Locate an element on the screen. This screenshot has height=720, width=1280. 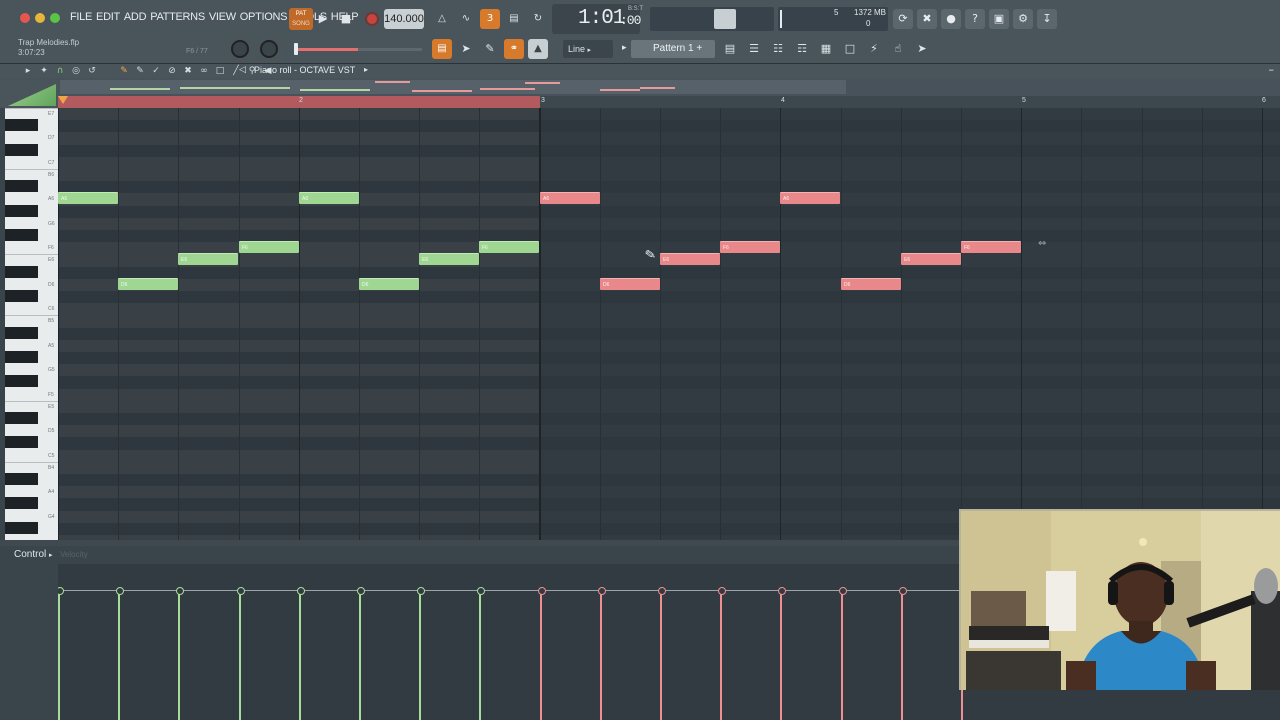
play-button: ▶ is located at coordinates (323, 19).